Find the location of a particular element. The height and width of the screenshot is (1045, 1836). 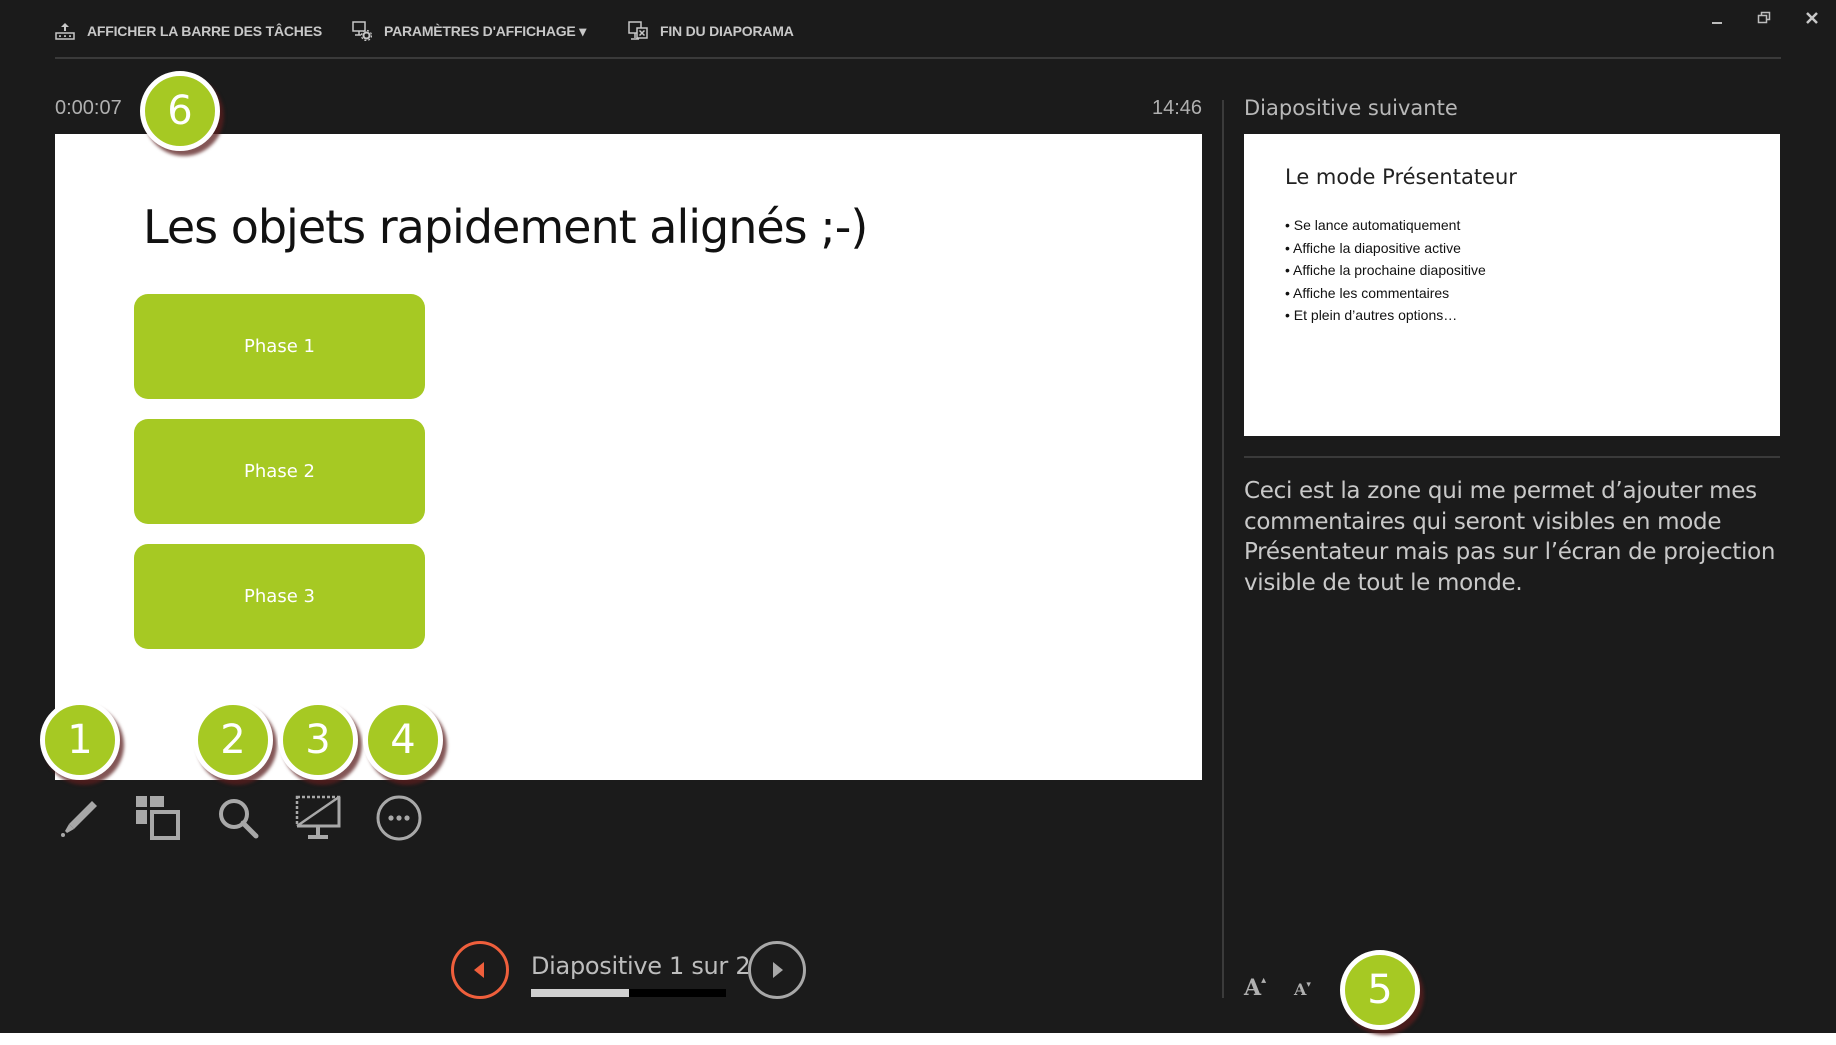

display-settings-icon is located at coordinates (362, 31).